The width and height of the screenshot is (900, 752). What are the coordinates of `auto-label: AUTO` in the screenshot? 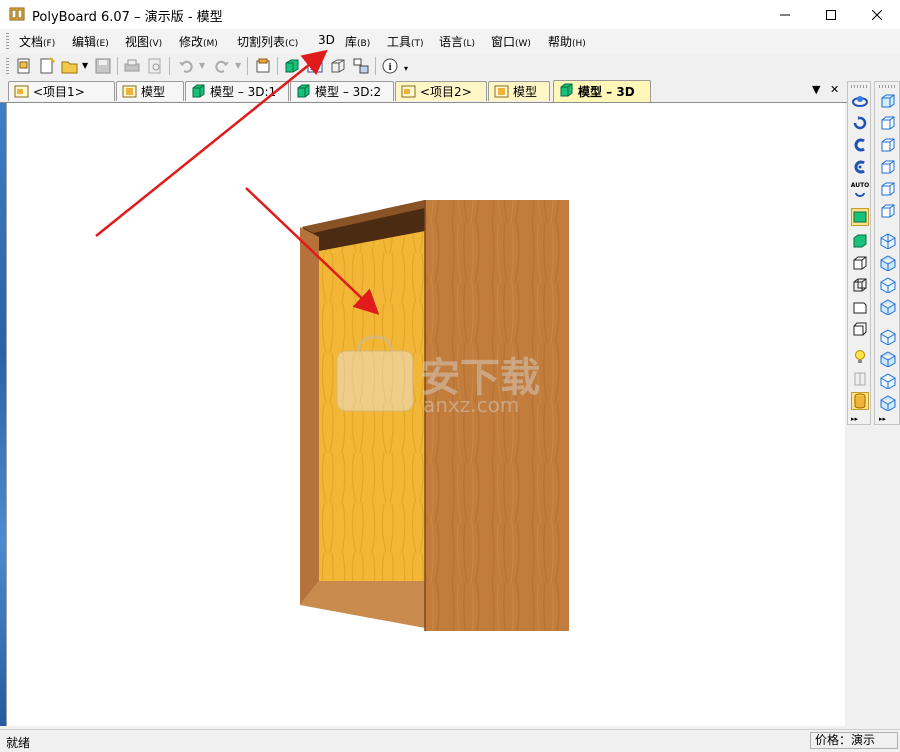 It's located at (860, 185).